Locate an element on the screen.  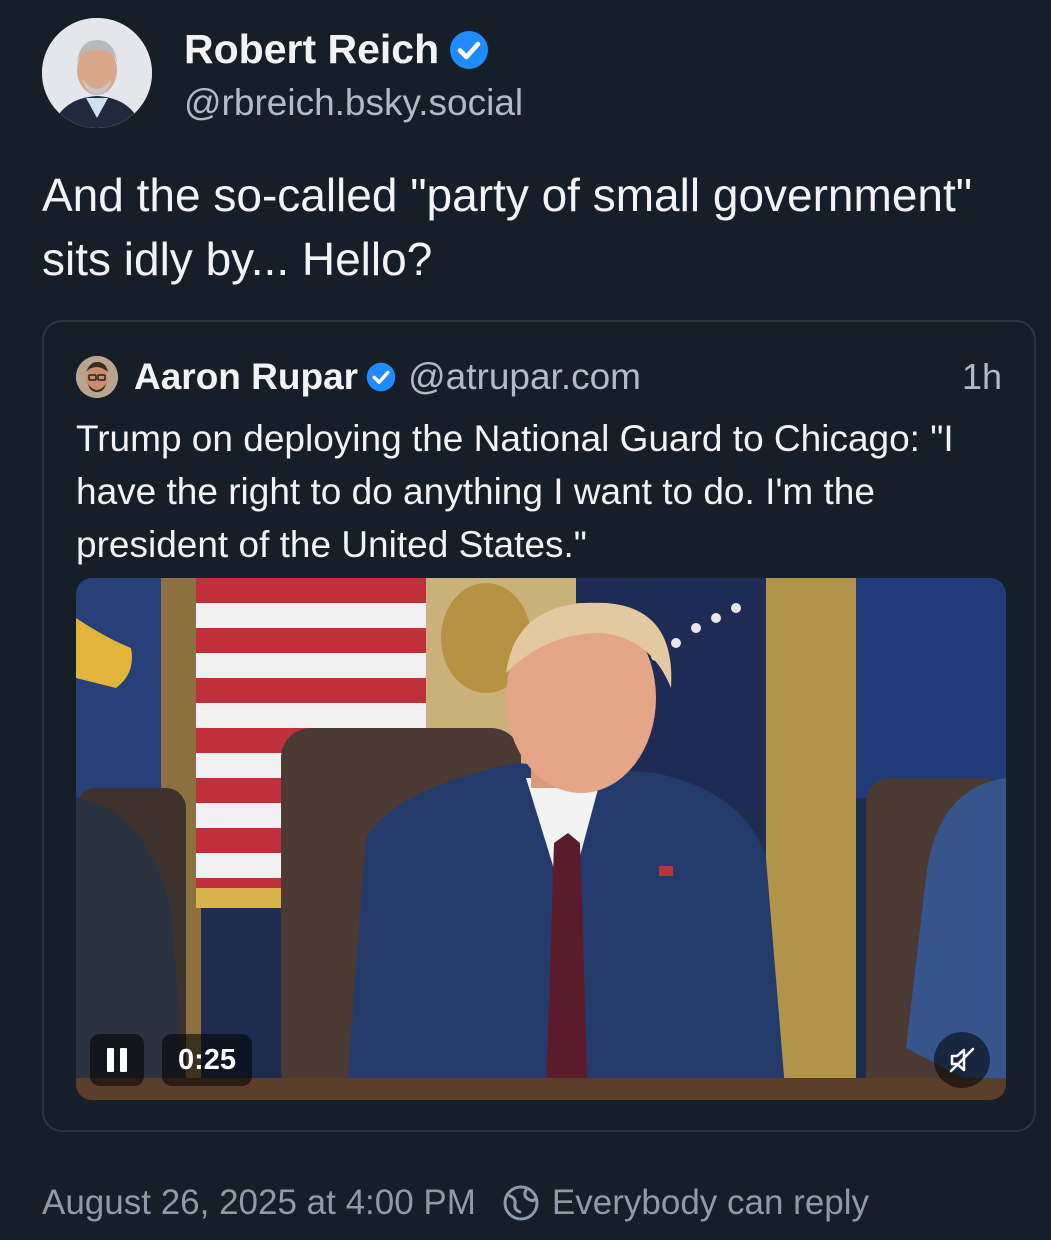
author-name-row: Robert Reich is located at coordinates (336, 49).